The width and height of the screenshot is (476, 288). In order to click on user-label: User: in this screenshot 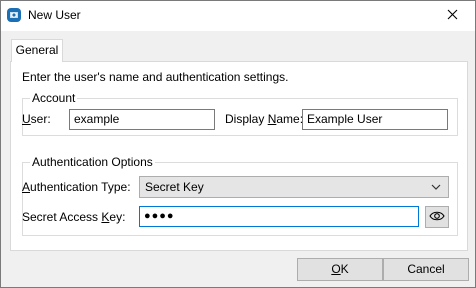, I will do `click(36, 119)`.